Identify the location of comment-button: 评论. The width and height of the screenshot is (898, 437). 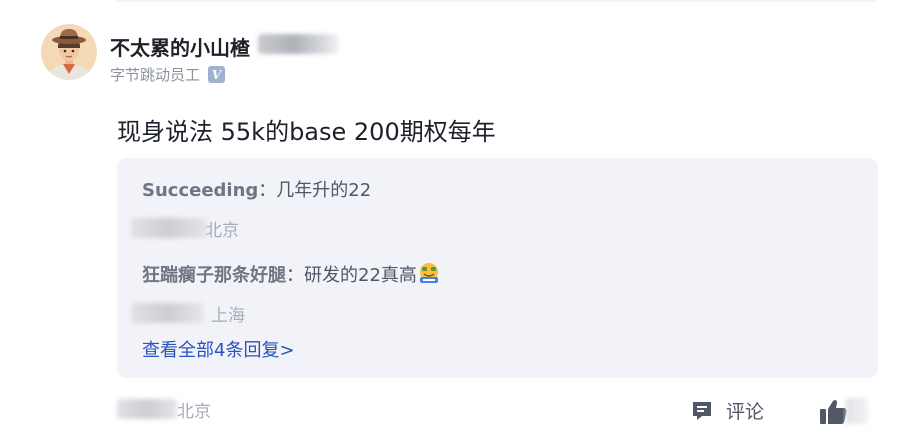
(727, 410).